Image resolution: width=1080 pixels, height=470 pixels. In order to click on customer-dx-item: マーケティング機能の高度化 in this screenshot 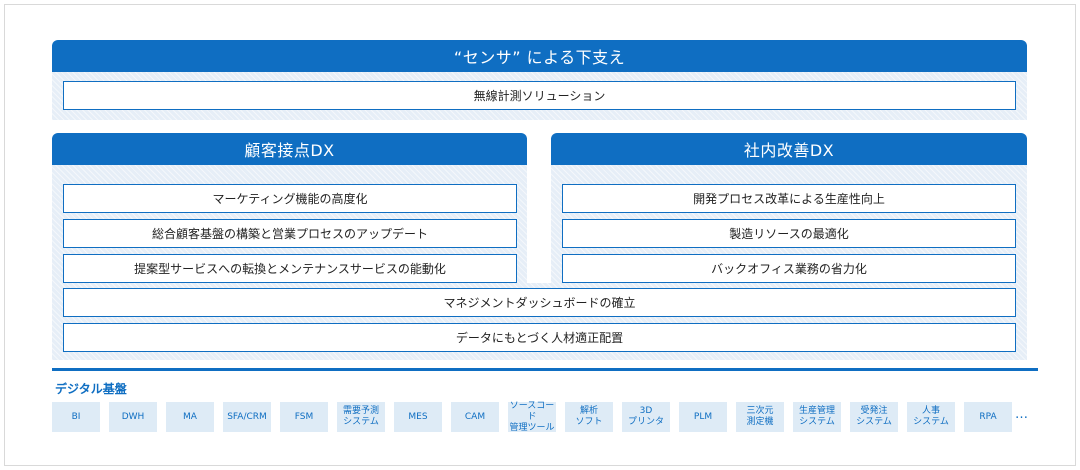, I will do `click(290, 198)`.